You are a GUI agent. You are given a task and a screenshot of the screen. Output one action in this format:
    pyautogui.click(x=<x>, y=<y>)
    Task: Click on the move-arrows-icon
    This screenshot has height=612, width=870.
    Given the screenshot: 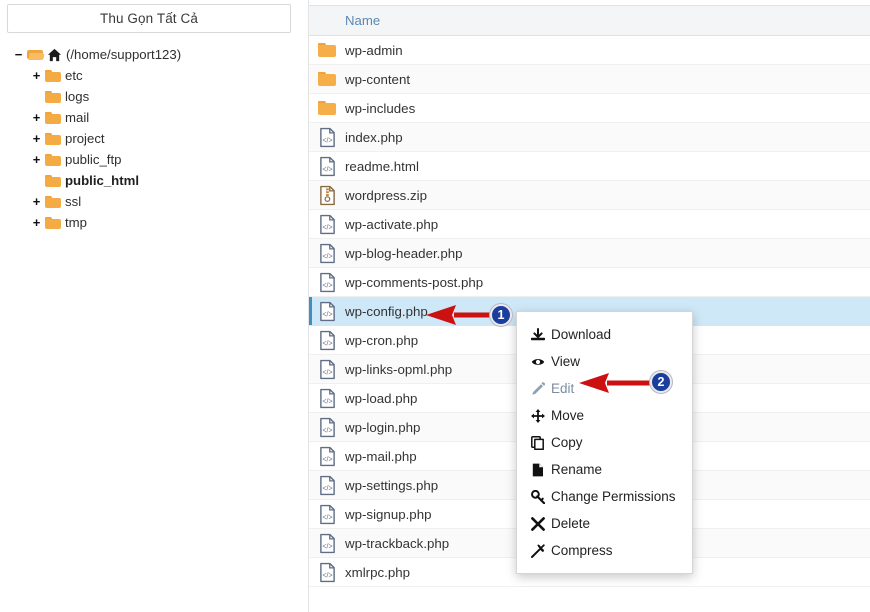 What is the action you would take?
    pyautogui.click(x=541, y=415)
    